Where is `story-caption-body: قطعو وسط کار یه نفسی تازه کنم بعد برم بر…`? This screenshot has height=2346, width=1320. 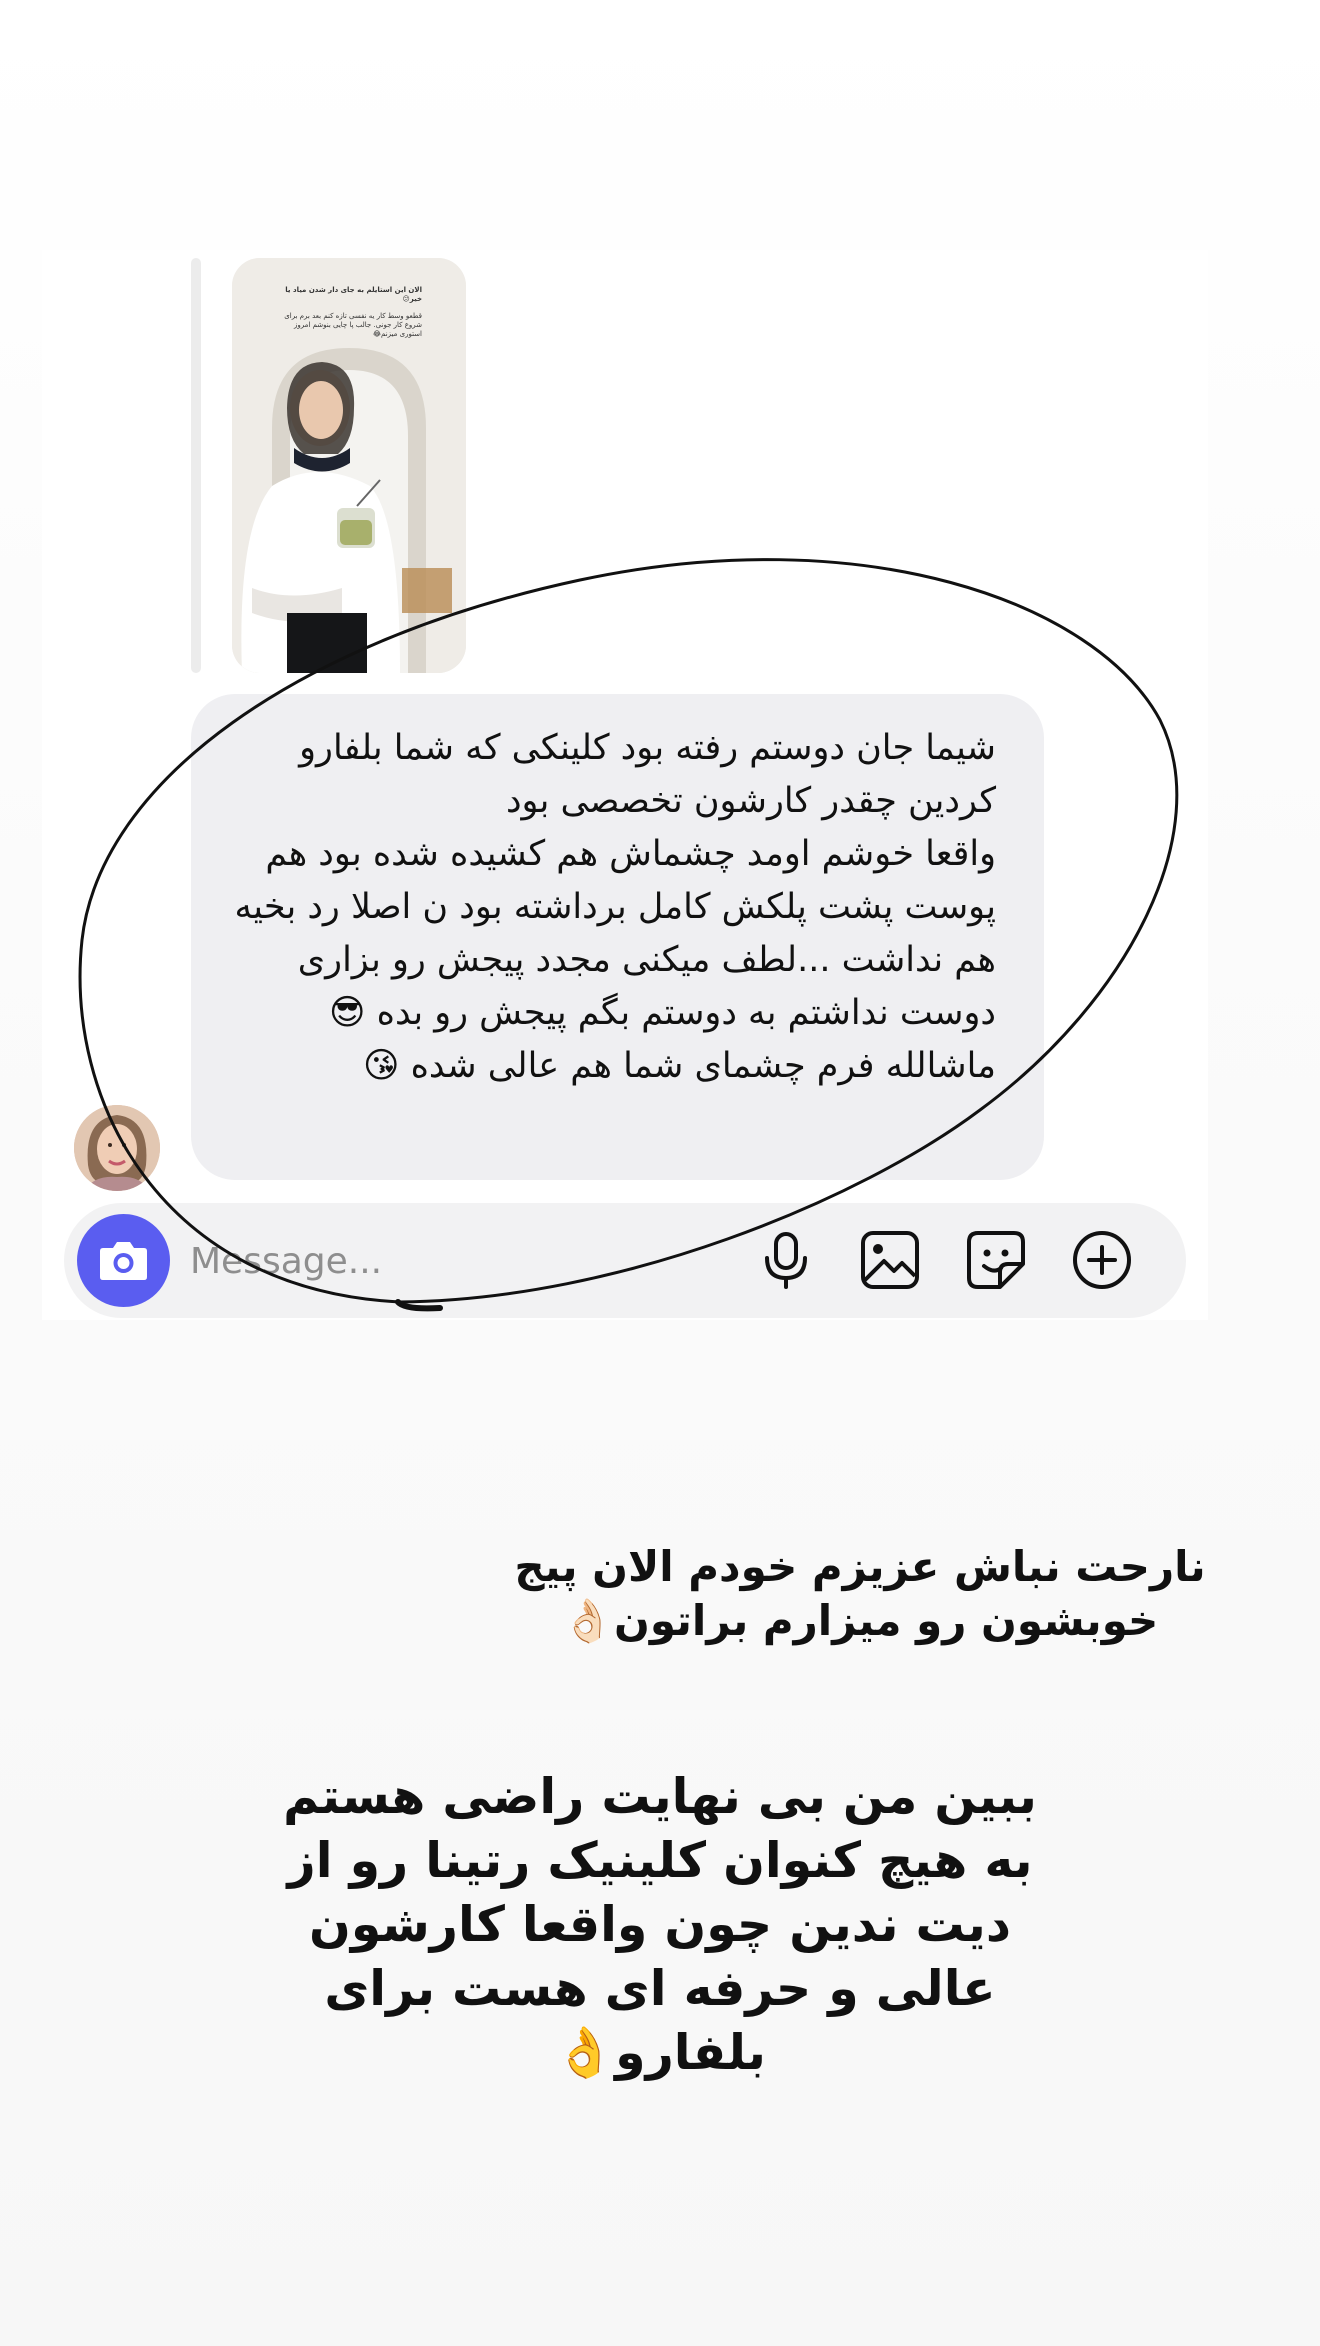
story-caption-body: قطعو وسط کار یه نفسی تازه کنم بعد برم بر… is located at coordinates (353, 325).